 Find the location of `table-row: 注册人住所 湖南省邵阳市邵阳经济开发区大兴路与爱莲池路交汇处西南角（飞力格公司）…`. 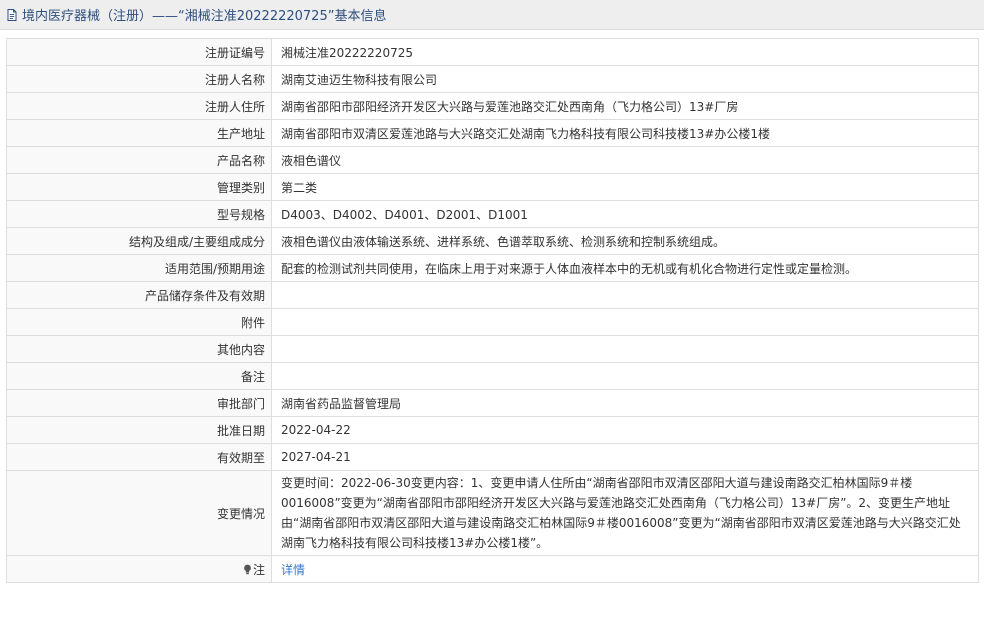

table-row: 注册人住所 湖南省邵阳市邵阳经济开发区大兴路与爱莲池路交汇处西南角（飞力格公司）… is located at coordinates (492, 106).